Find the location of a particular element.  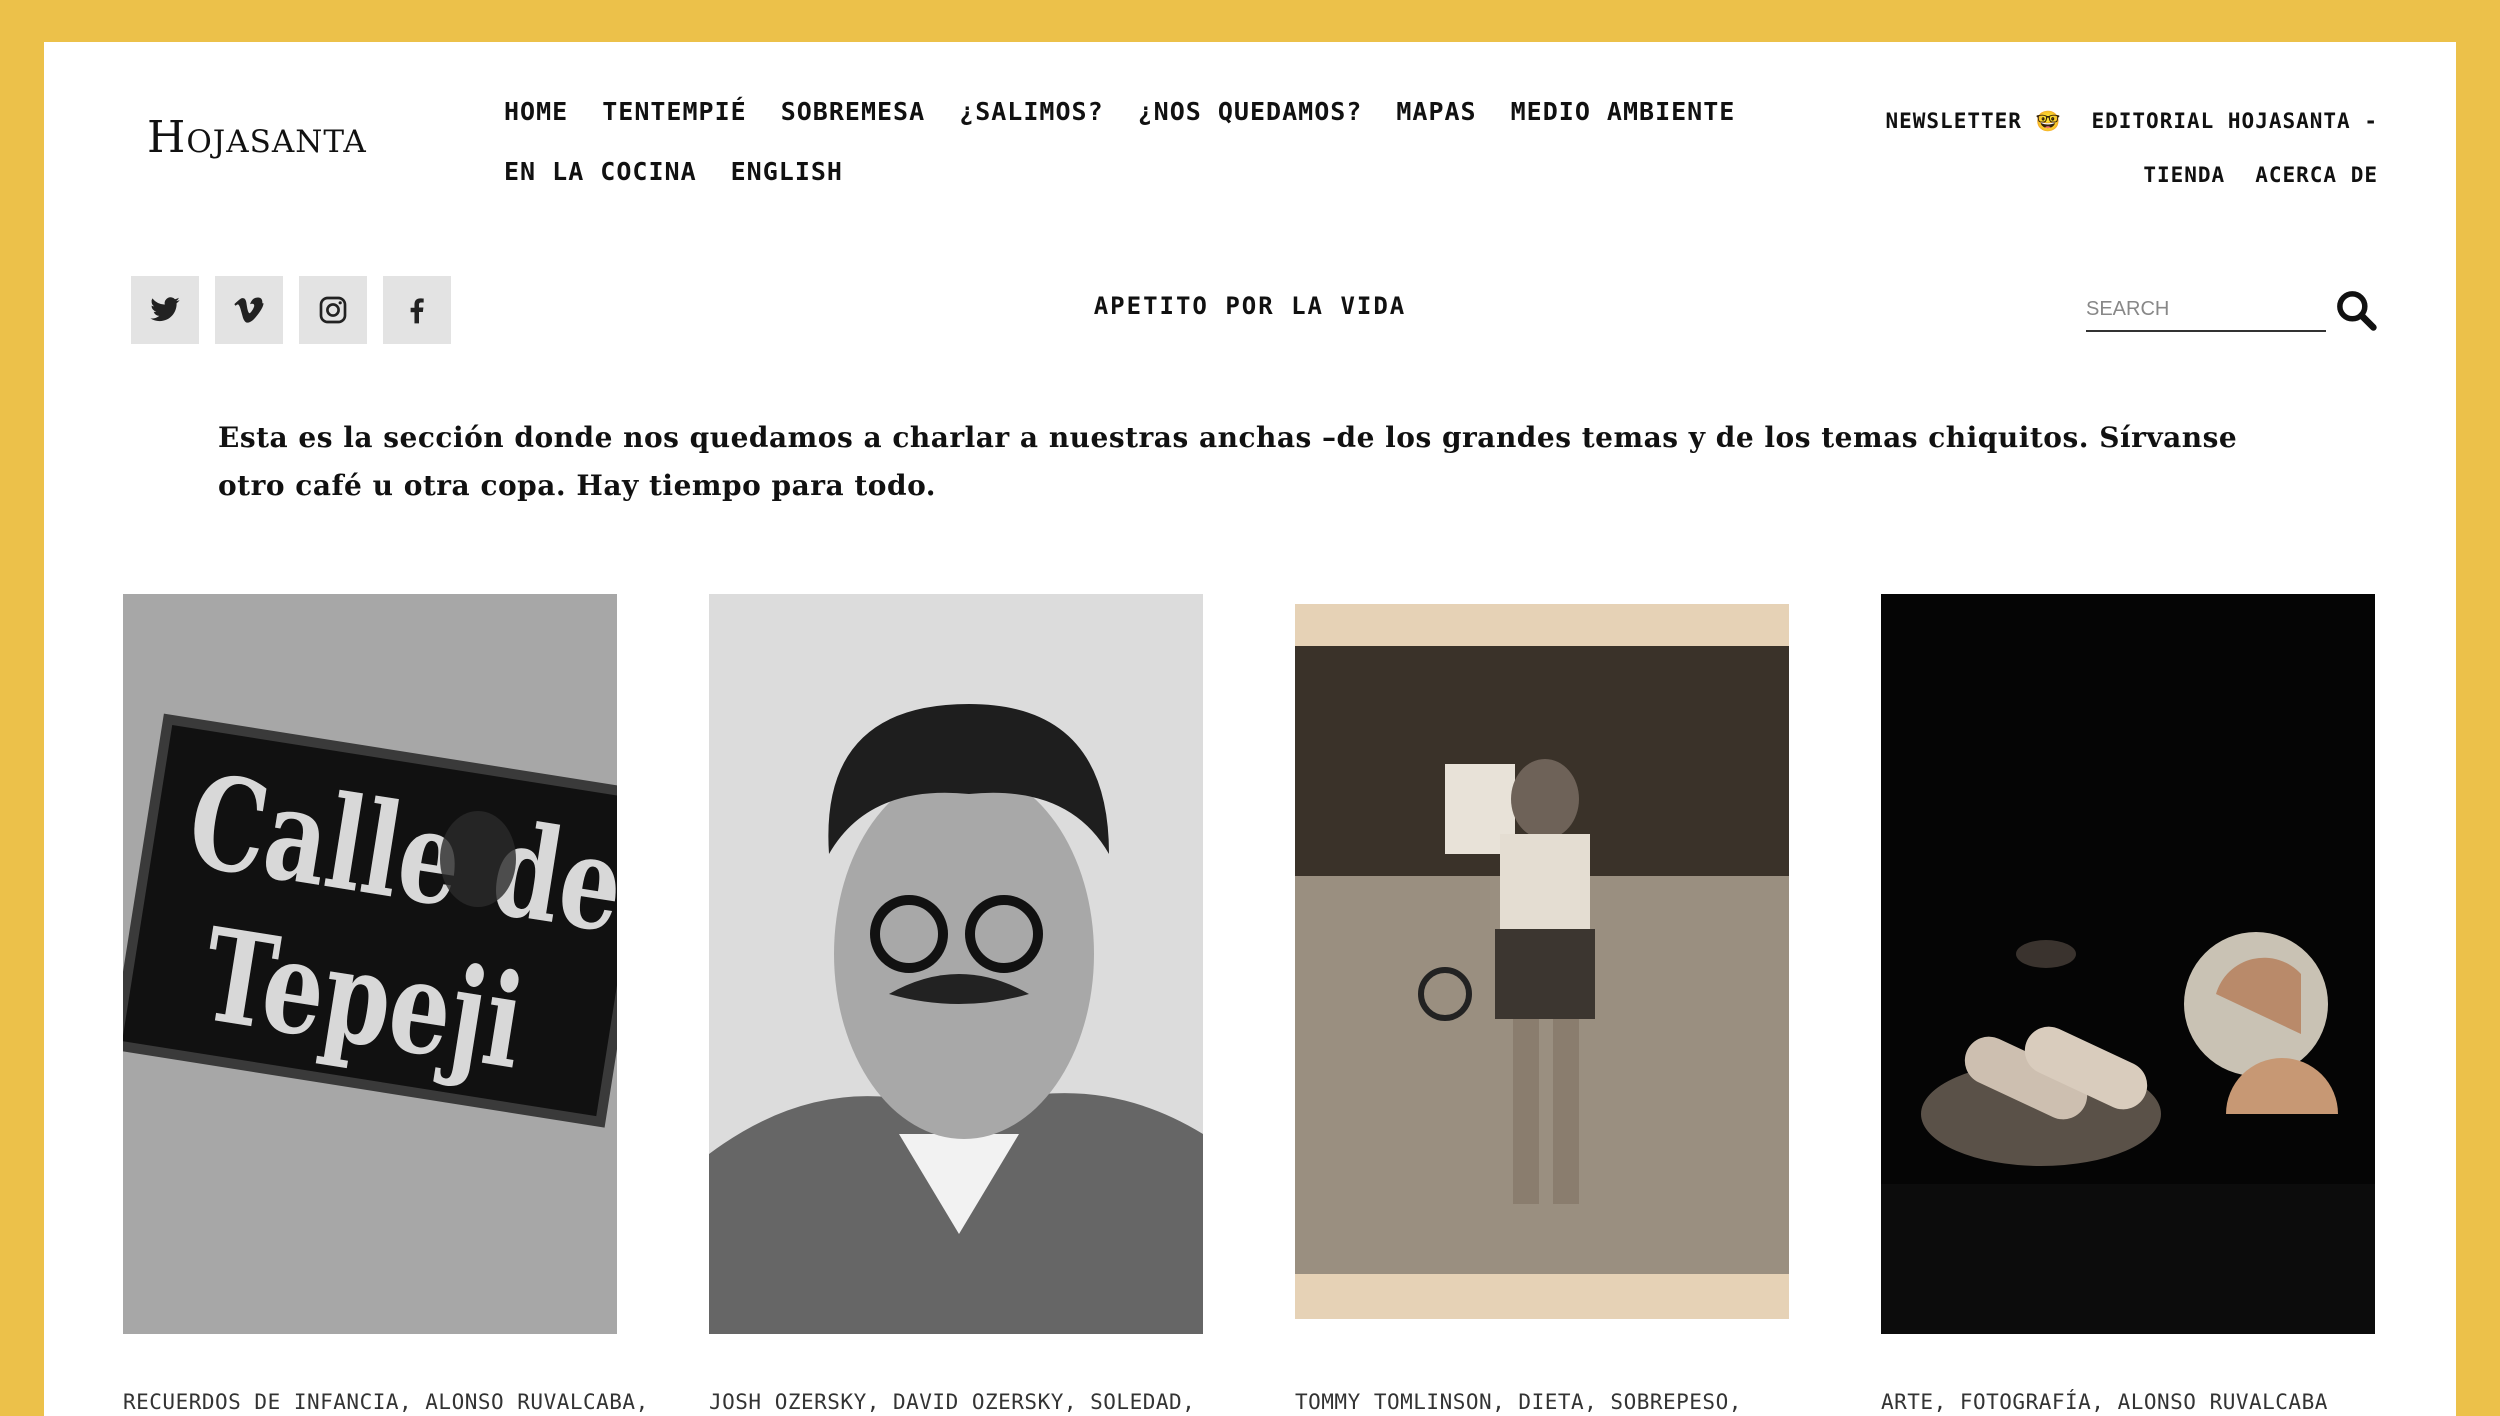

article-card: JOSH OZERSKY, DAVID OZERSKY, SOLEDAD, is located at coordinates (956, 1004).